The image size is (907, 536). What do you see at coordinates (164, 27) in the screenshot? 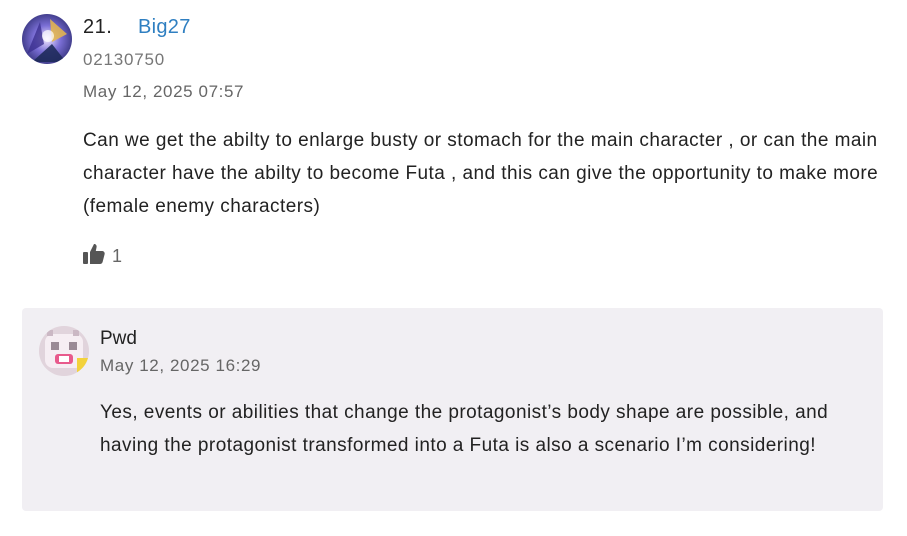
I see `username-link: Big27` at bounding box center [164, 27].